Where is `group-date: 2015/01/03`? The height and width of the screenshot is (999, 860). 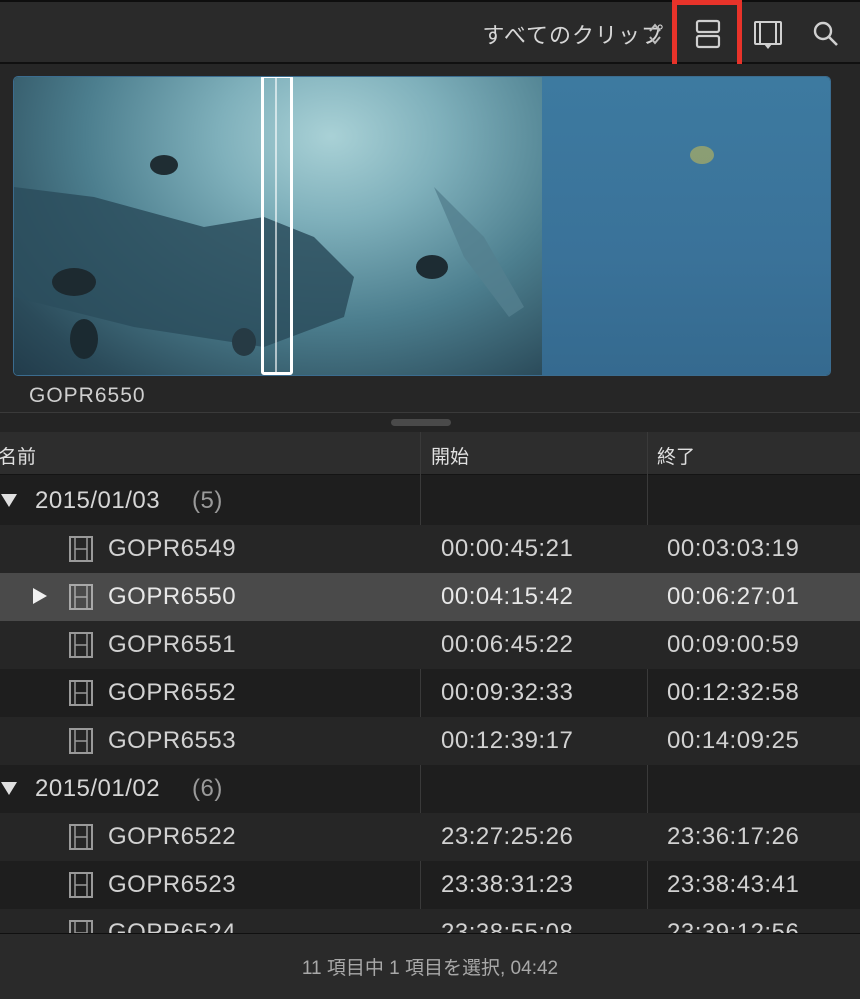
group-date: 2015/01/03 is located at coordinates (98, 500).